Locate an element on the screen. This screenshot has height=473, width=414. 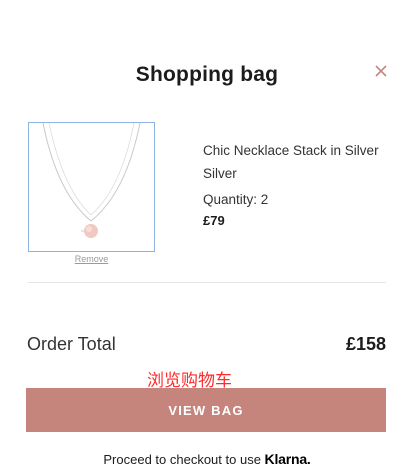
order-total-label: Order Total is located at coordinates (71, 344).